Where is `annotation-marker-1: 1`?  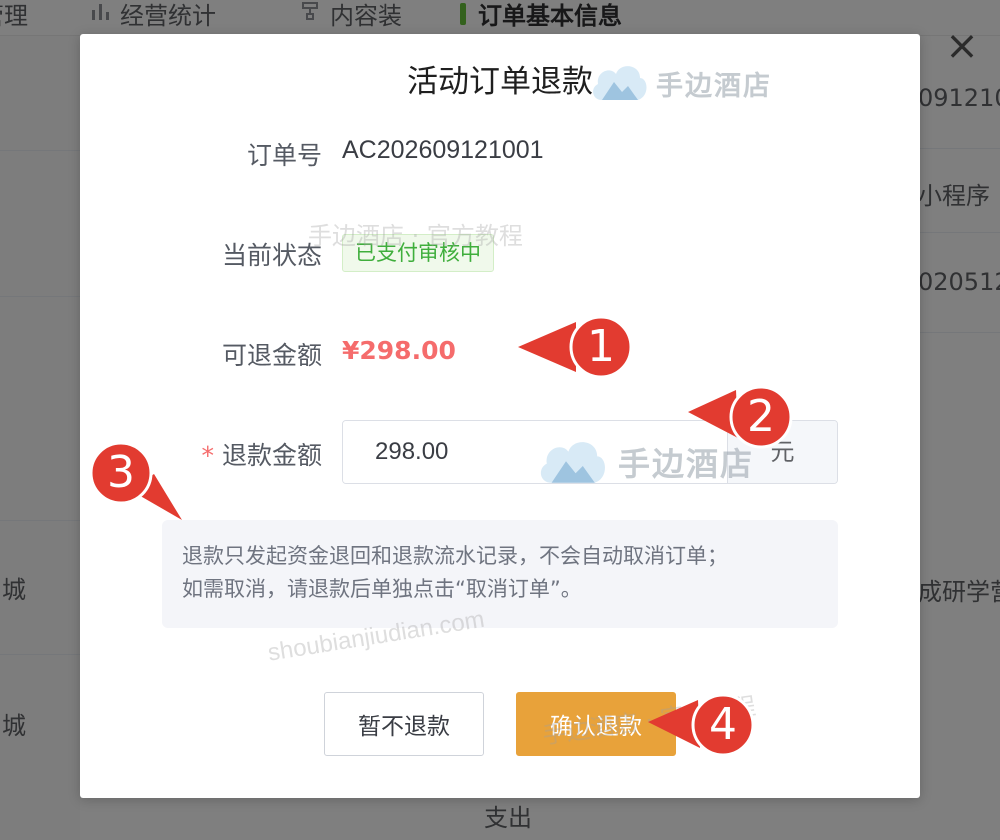
annotation-marker-1: 1 is located at coordinates (576, 347).